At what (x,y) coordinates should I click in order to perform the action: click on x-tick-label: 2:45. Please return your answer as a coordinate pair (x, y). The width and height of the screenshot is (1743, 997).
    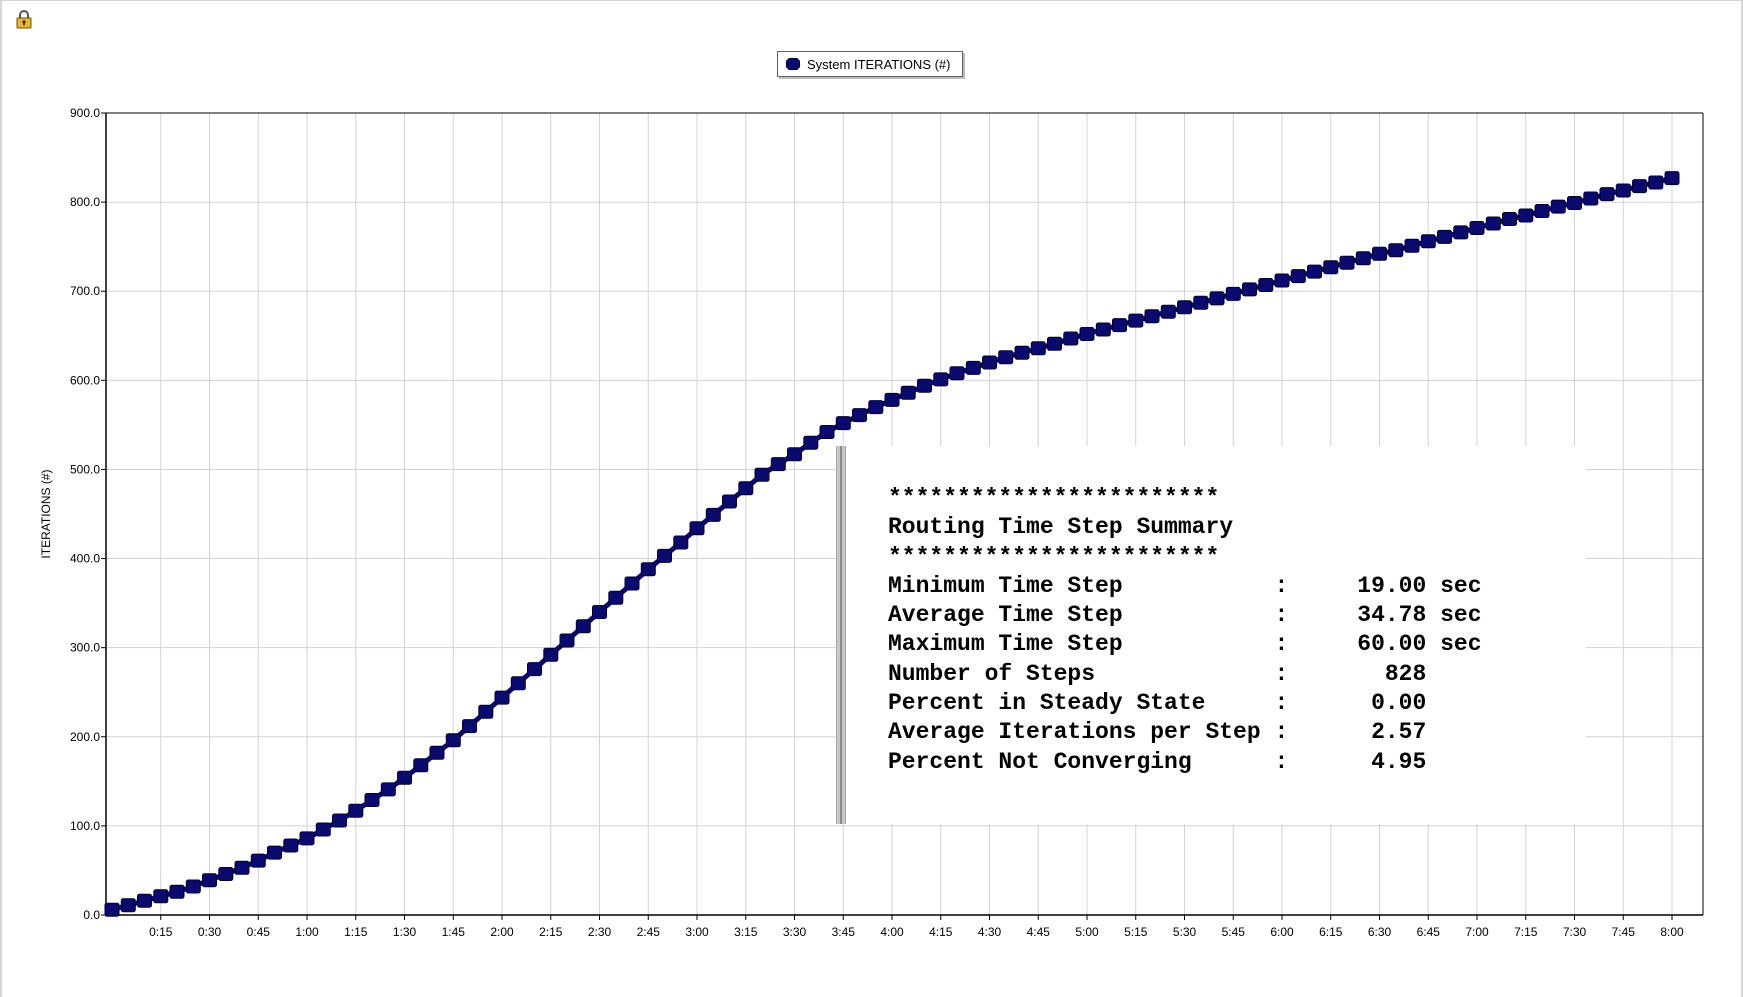
    Looking at the image, I should click on (649, 932).